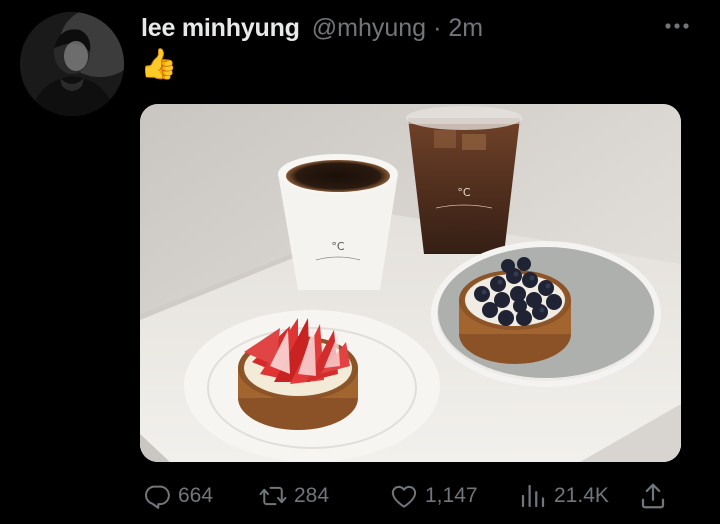 The image size is (720, 524). What do you see at coordinates (533, 496) in the screenshot?
I see `views-chart-icon` at bounding box center [533, 496].